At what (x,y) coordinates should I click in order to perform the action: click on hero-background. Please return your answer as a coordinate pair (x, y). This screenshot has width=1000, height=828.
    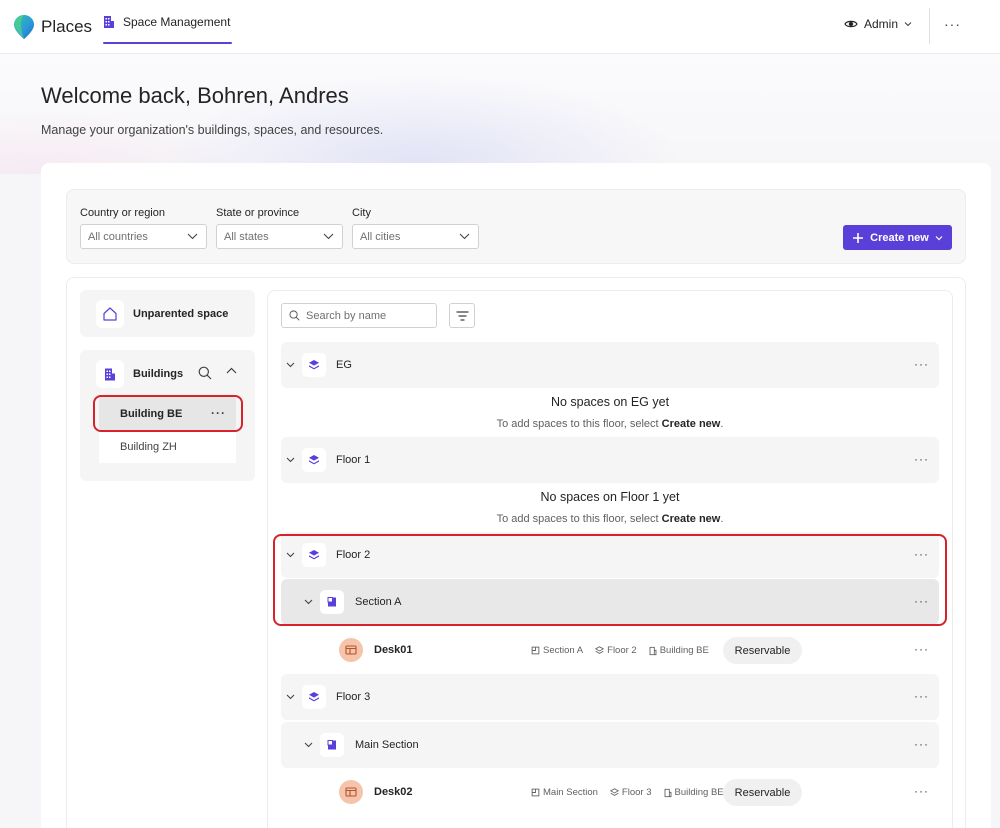
    Looking at the image, I should click on (500, 114).